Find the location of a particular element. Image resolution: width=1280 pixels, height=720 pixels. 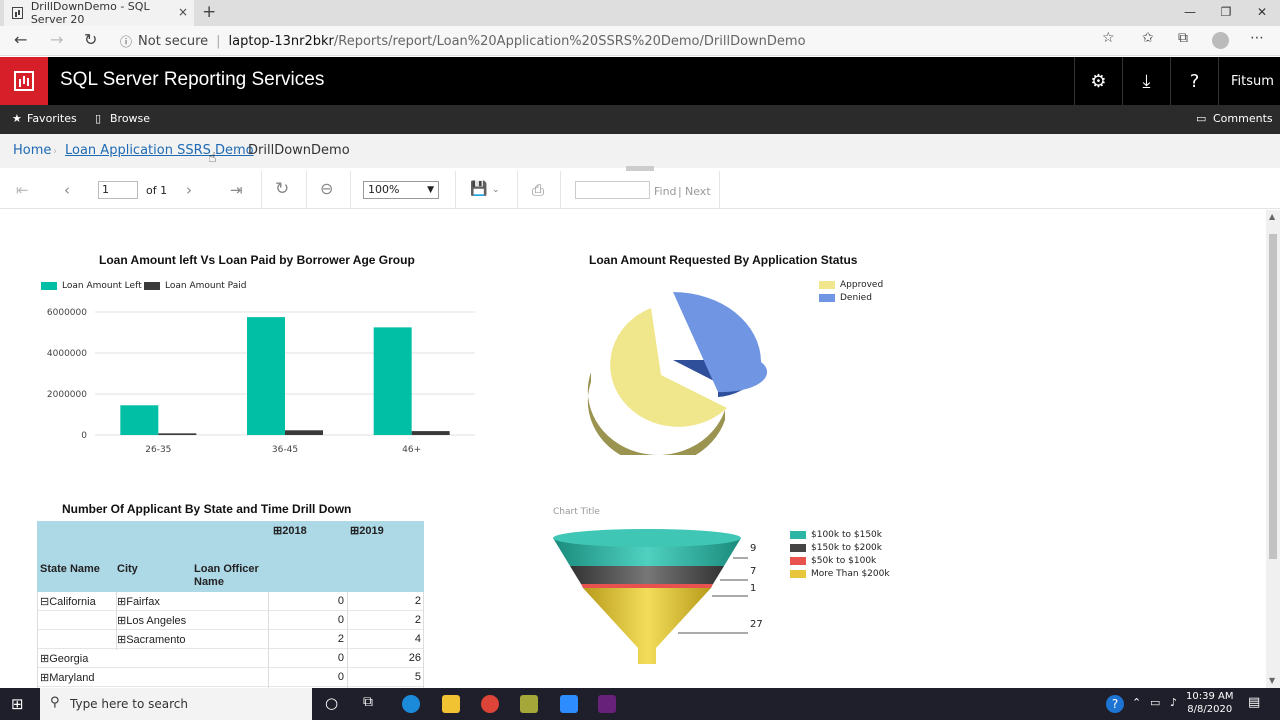

download-icon: ⤓ is located at coordinates (1146, 81).